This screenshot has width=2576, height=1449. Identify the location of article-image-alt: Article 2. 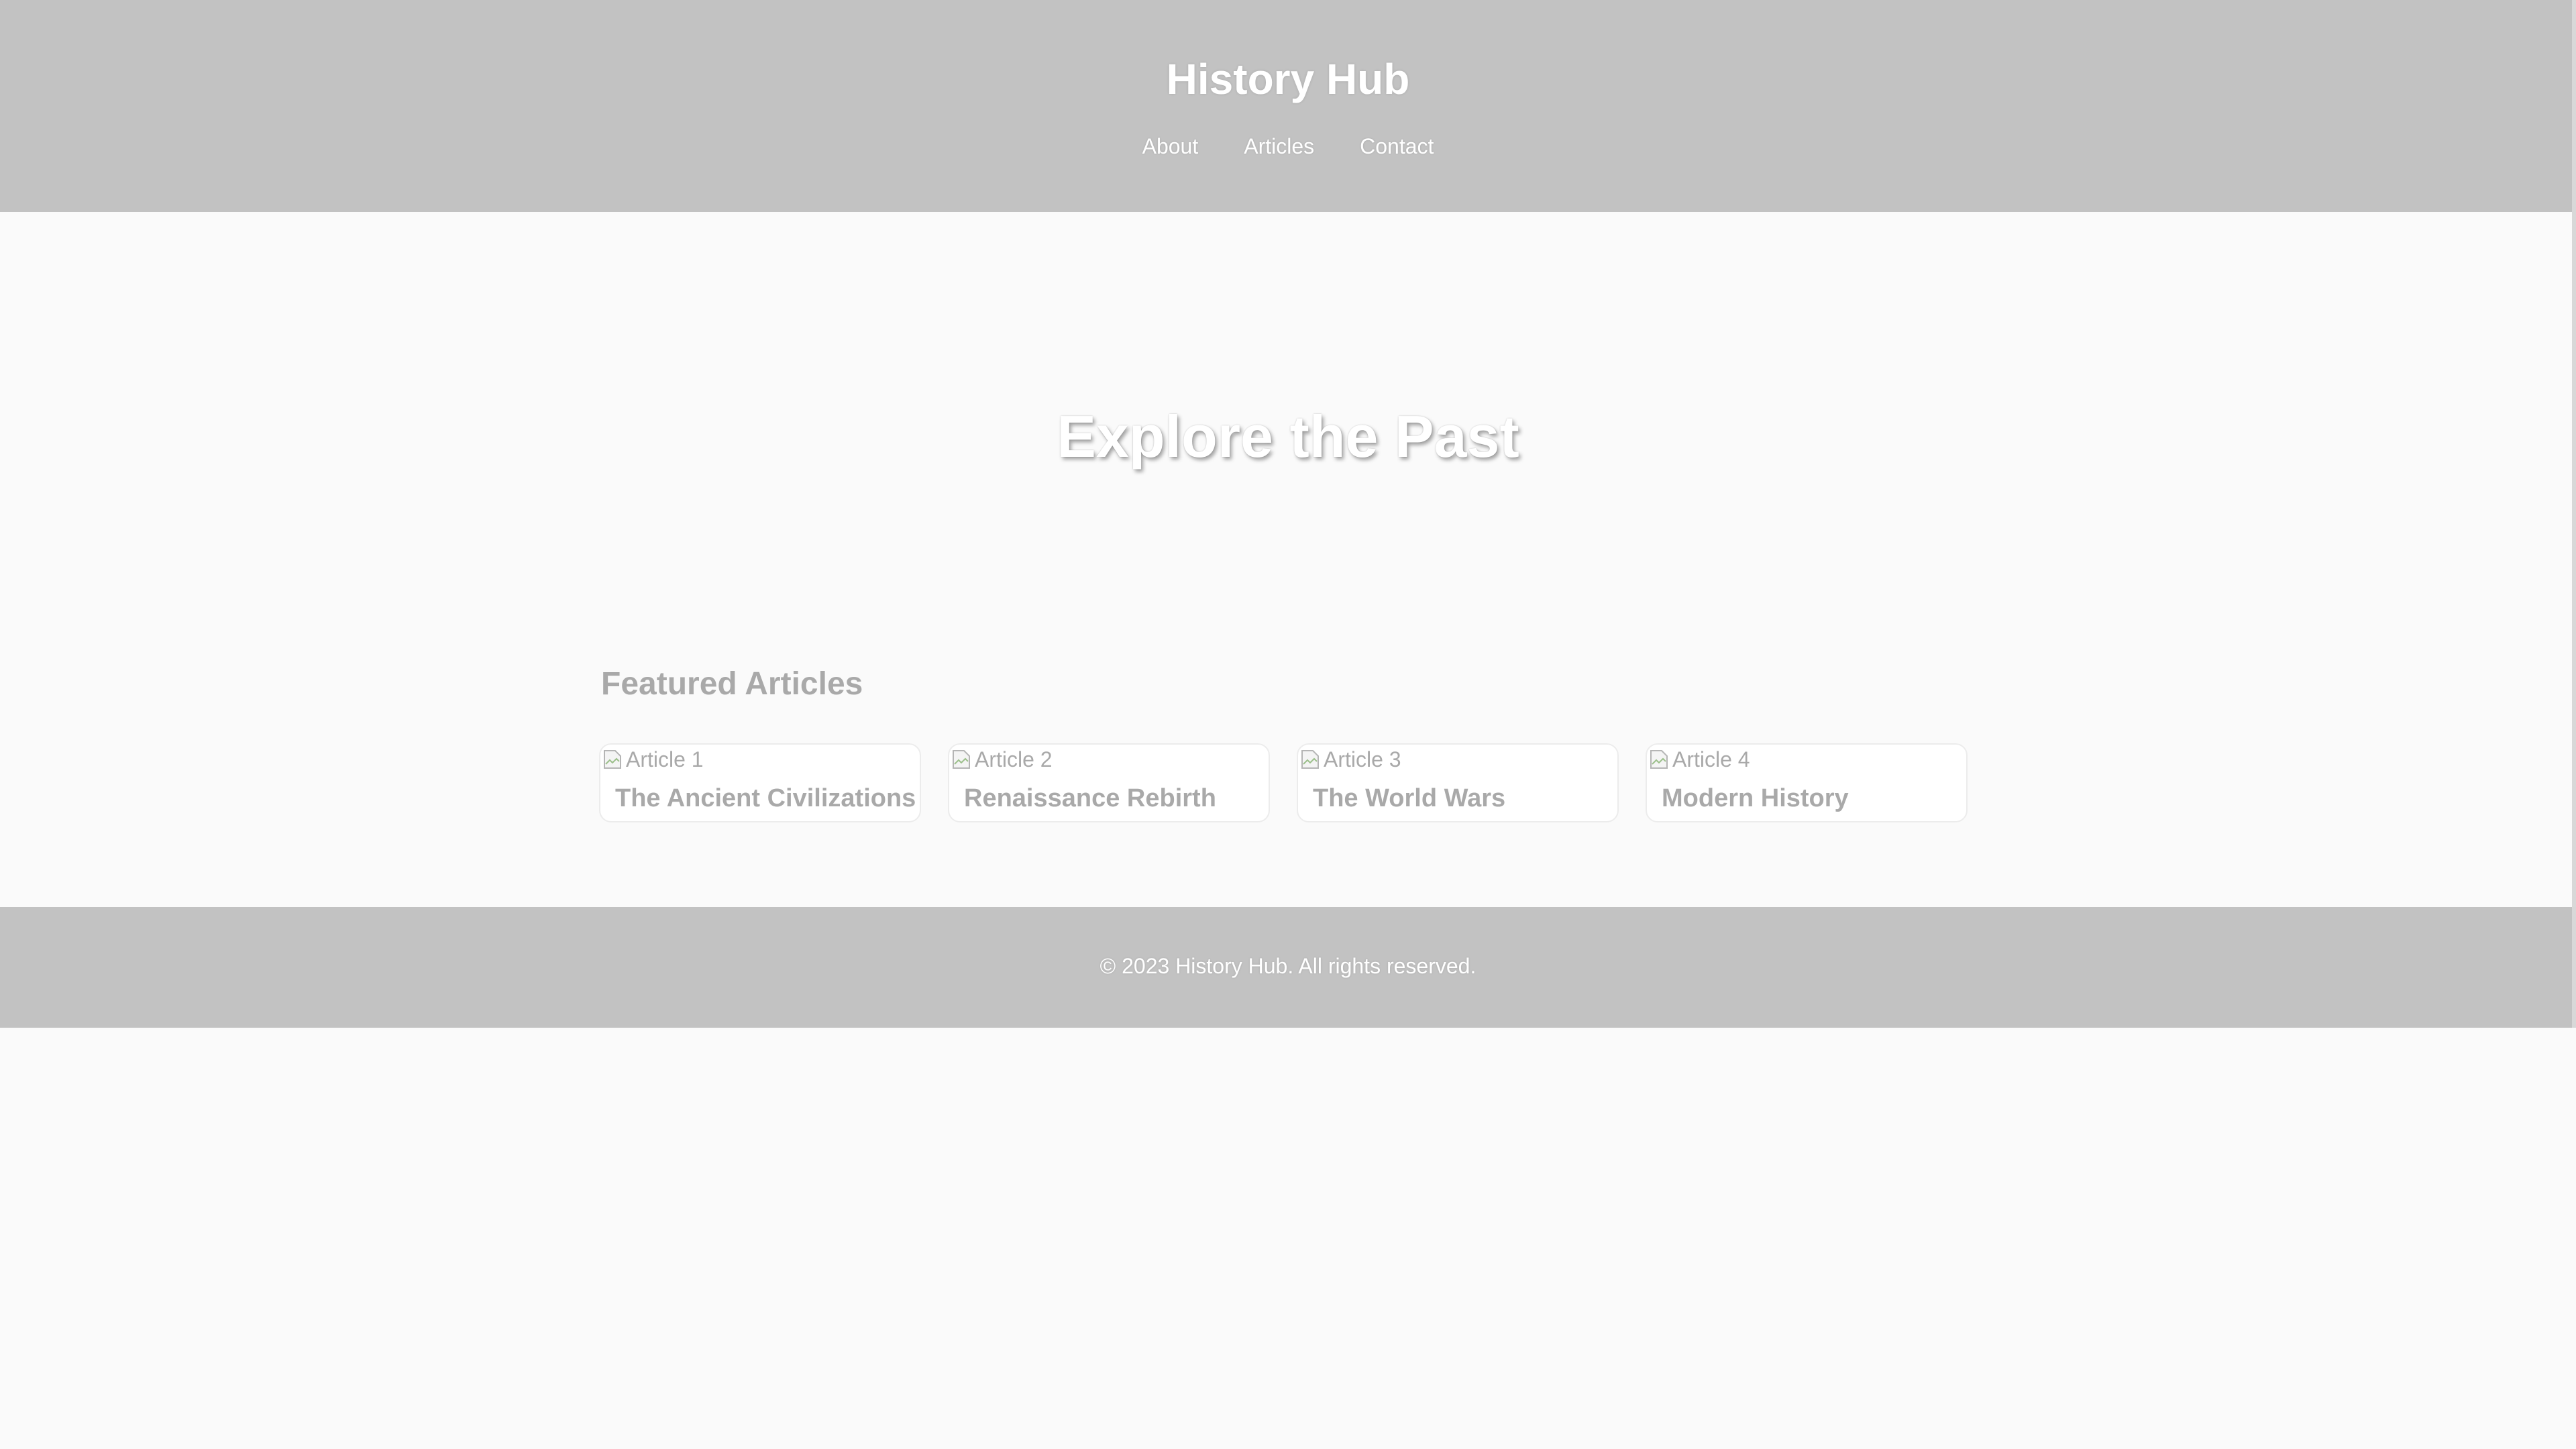
(1014, 759).